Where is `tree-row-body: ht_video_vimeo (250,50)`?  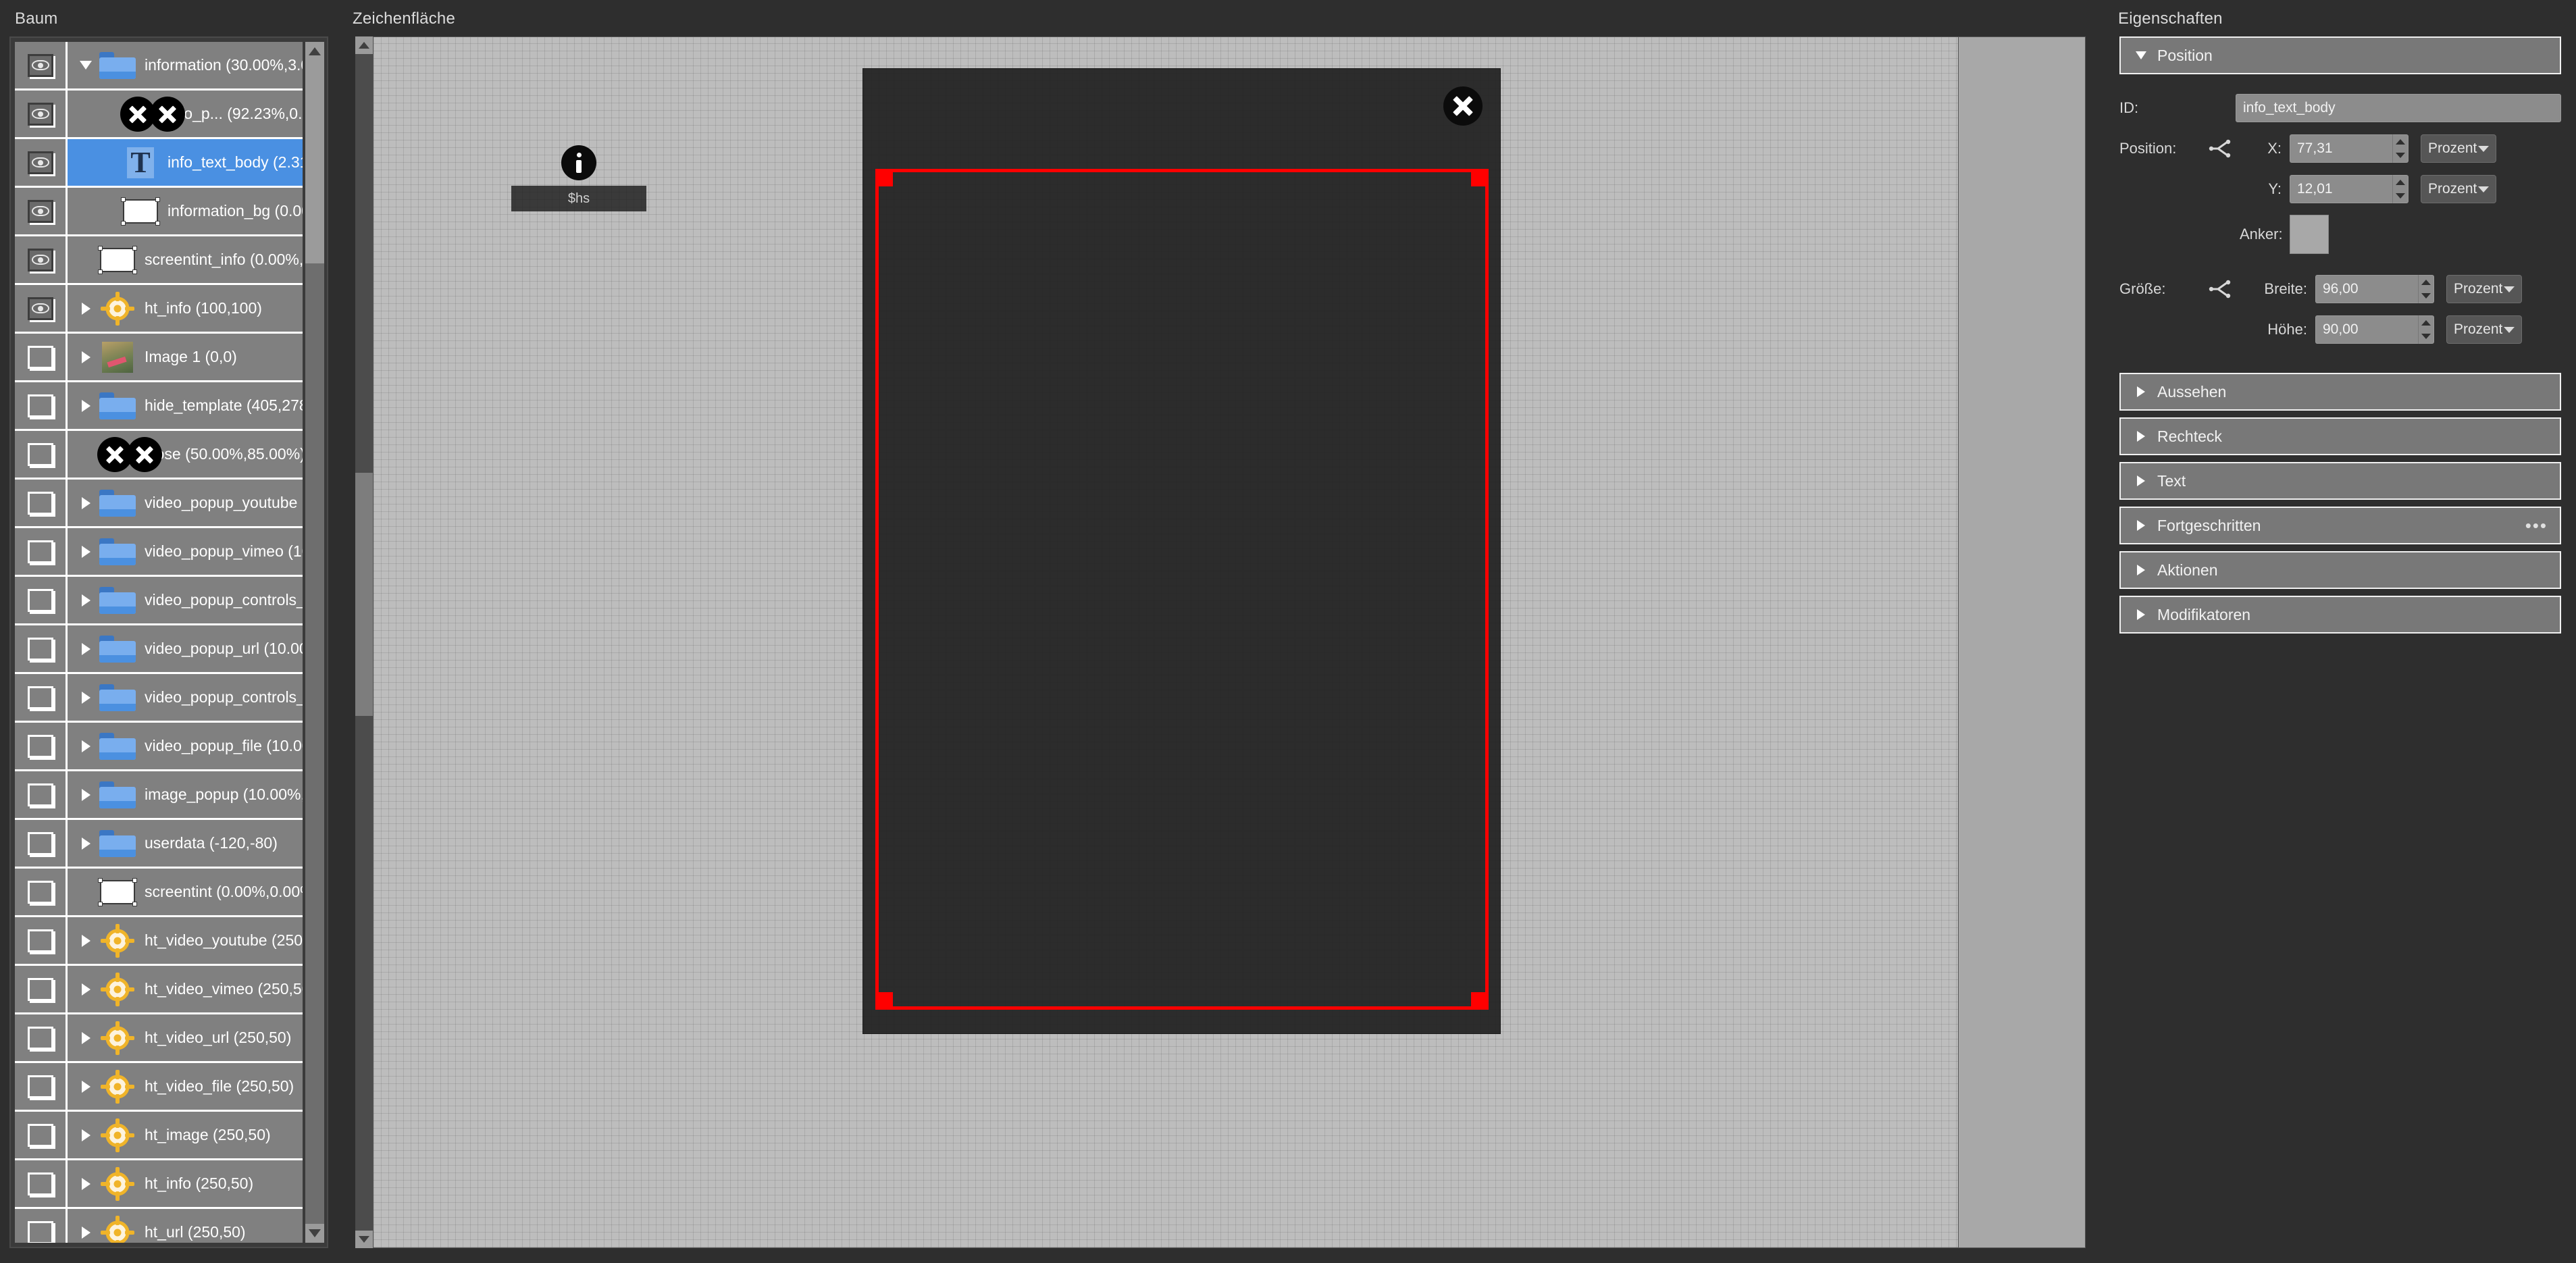
tree-row-body: ht_video_vimeo (250,50) is located at coordinates (185, 989).